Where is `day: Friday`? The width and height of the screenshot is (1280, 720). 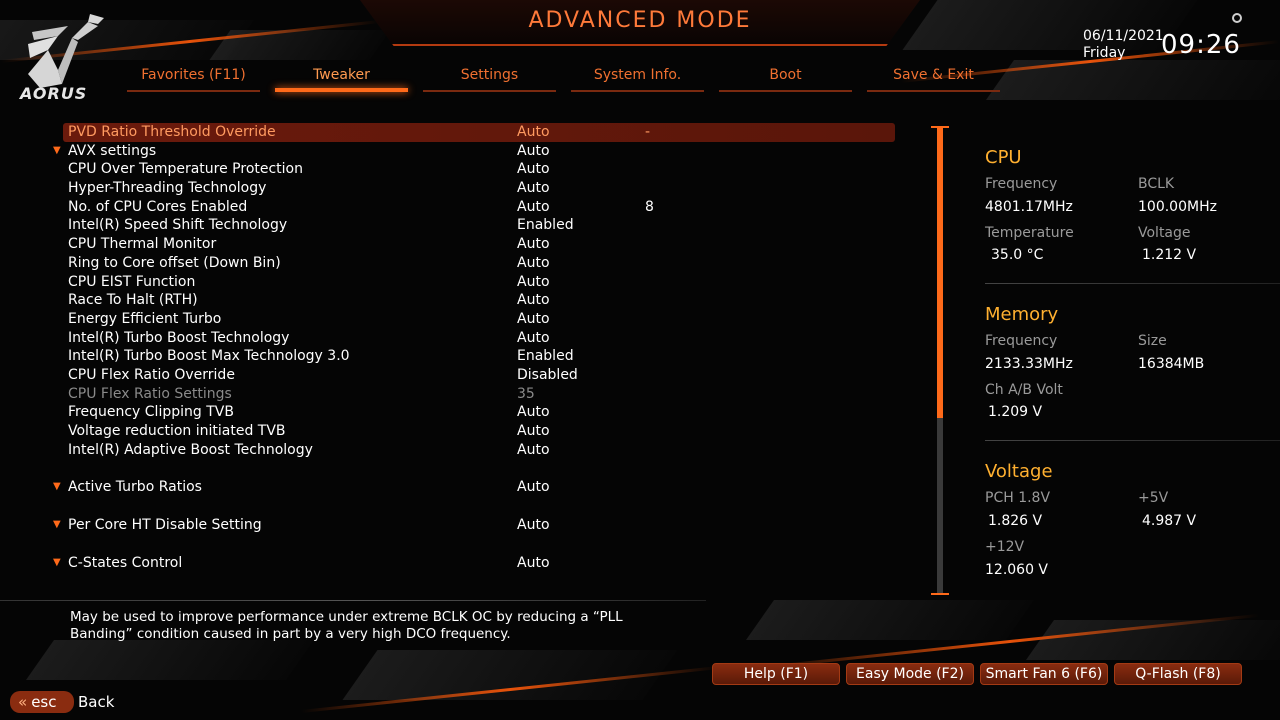
day: Friday is located at coordinates (1104, 53).